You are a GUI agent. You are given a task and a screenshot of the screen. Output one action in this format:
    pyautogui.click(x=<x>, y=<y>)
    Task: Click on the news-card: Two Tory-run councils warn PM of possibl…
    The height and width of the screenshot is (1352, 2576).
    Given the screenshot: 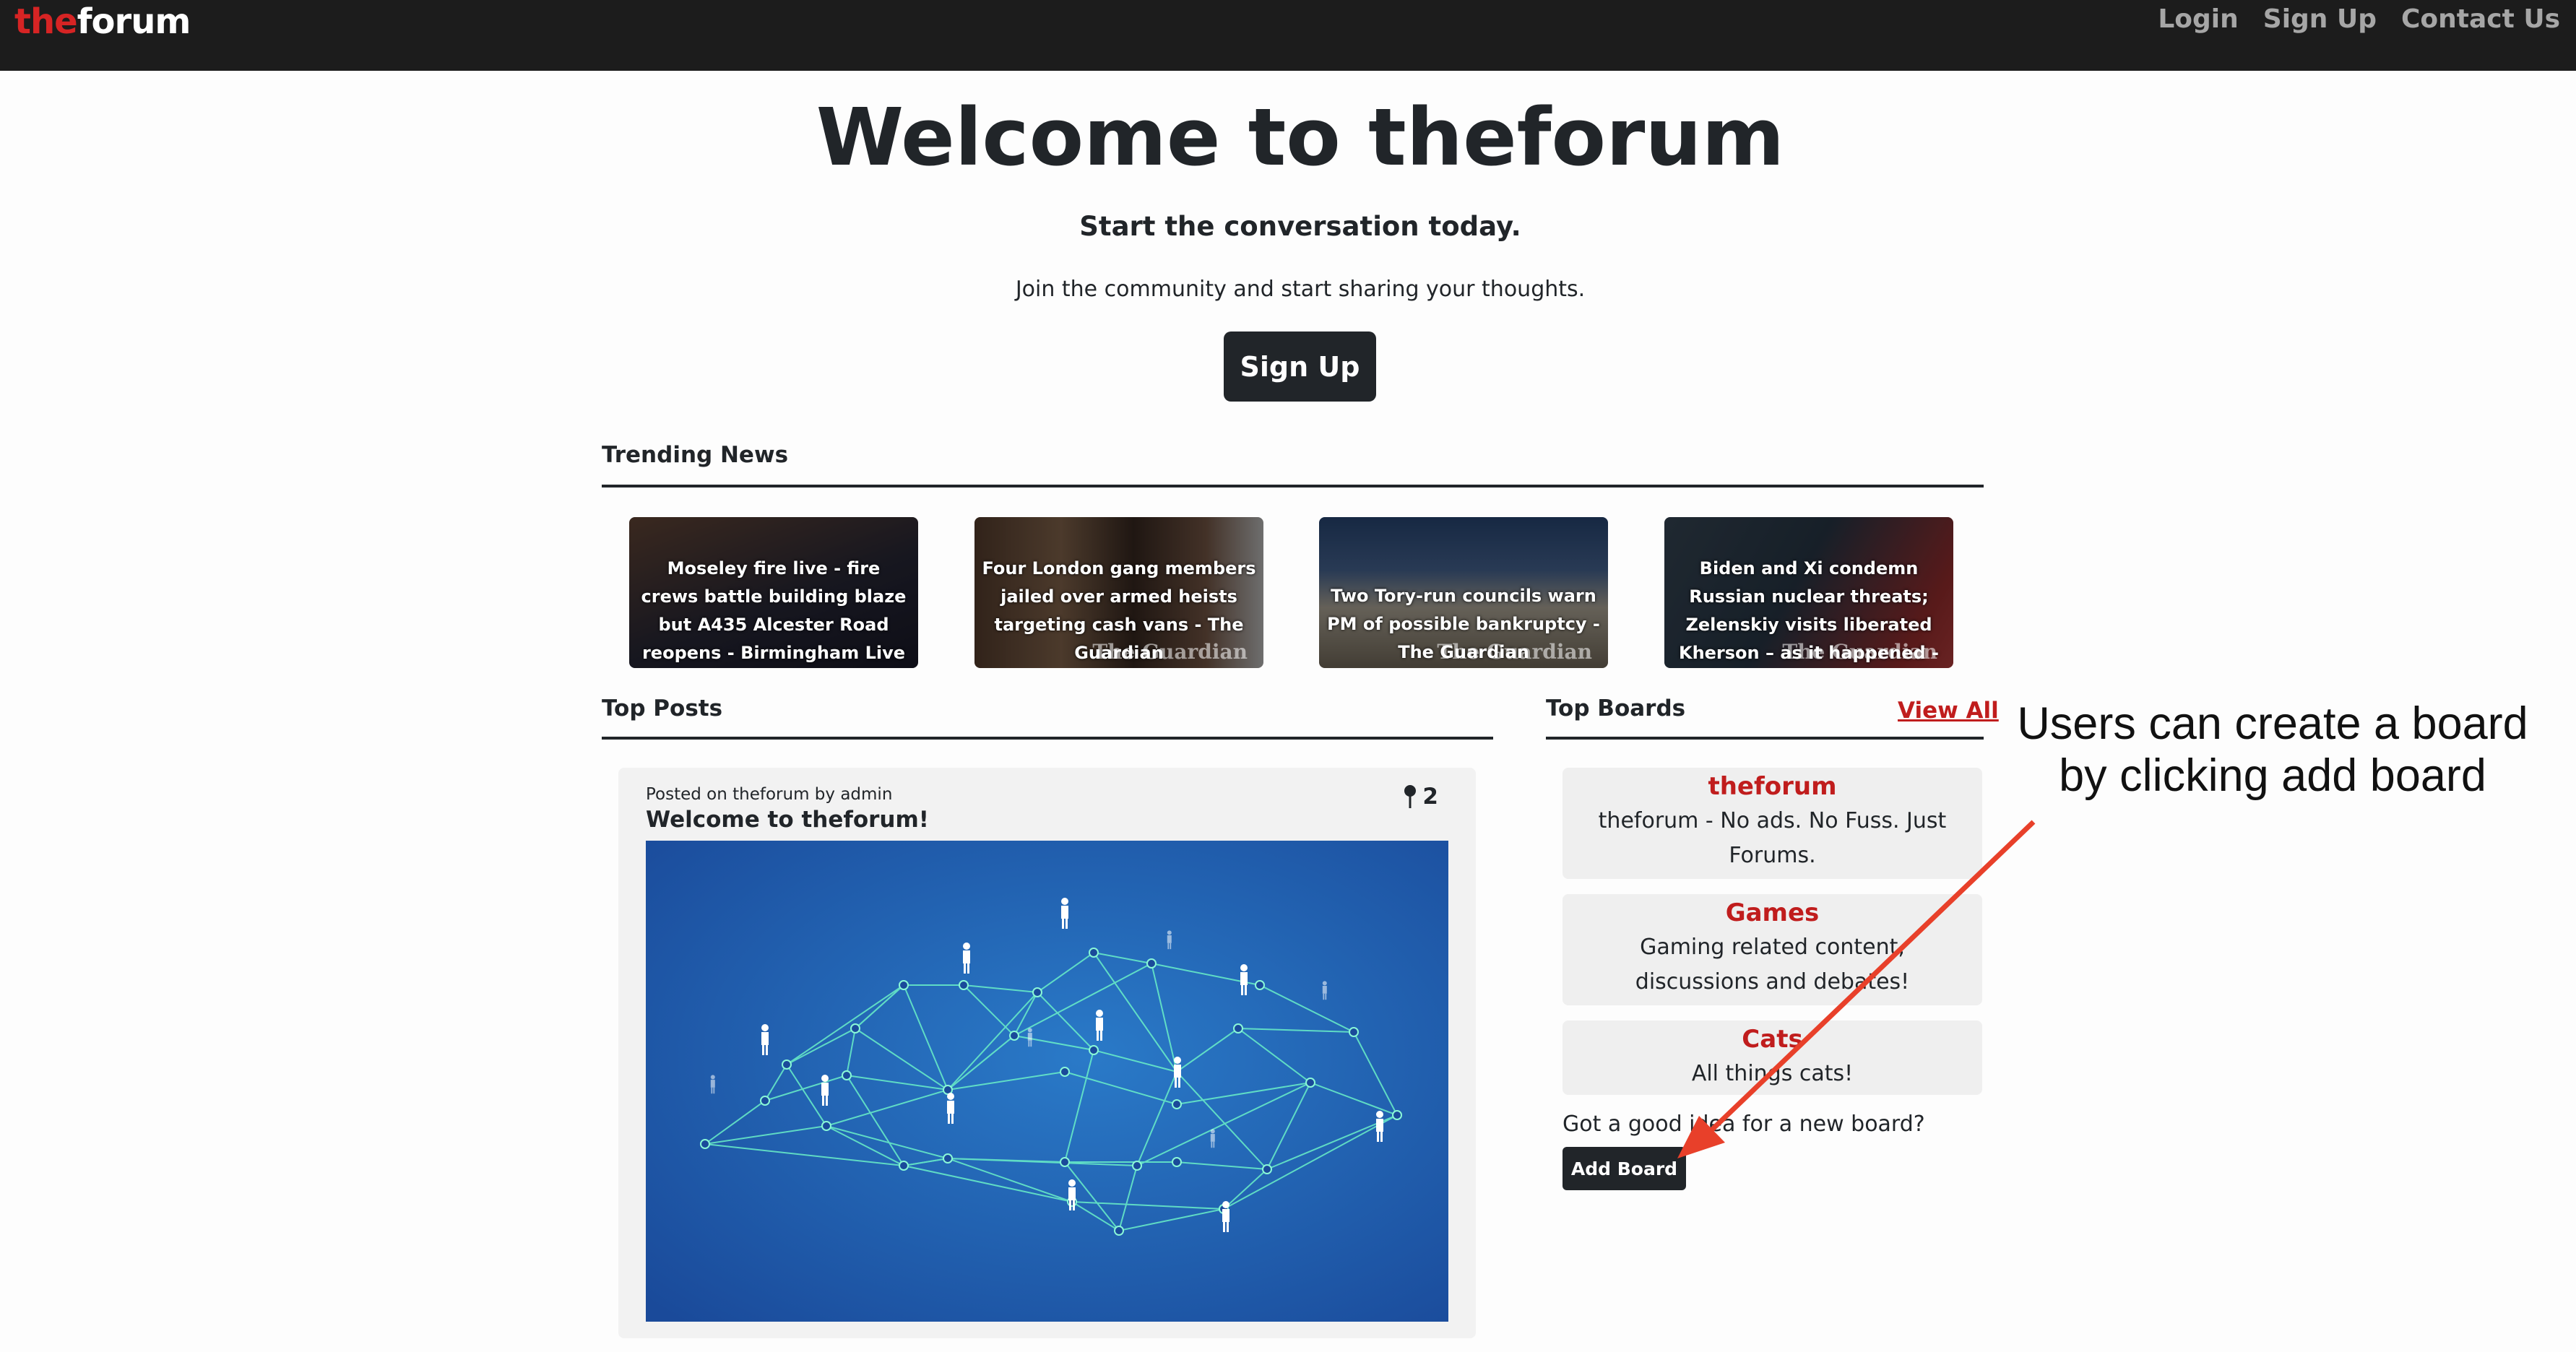 What is the action you would take?
    pyautogui.click(x=1464, y=592)
    